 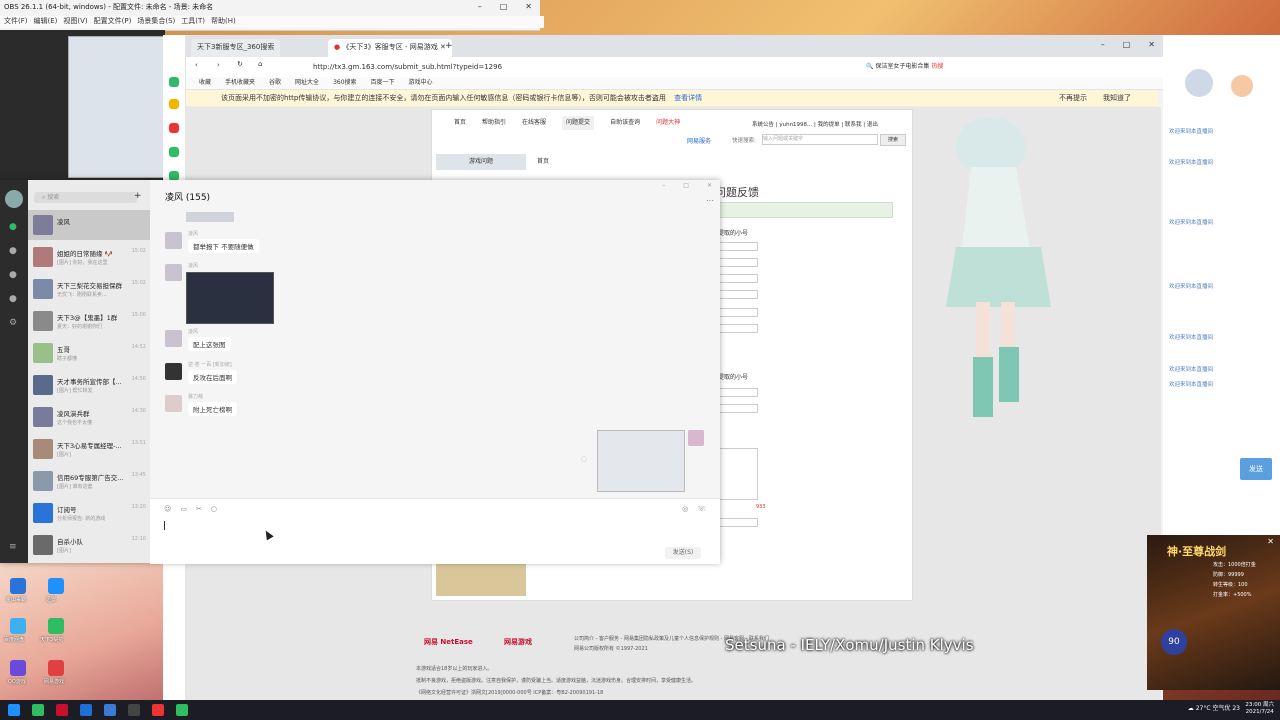 I want to click on new-tab-icon: +, so click(x=449, y=46).